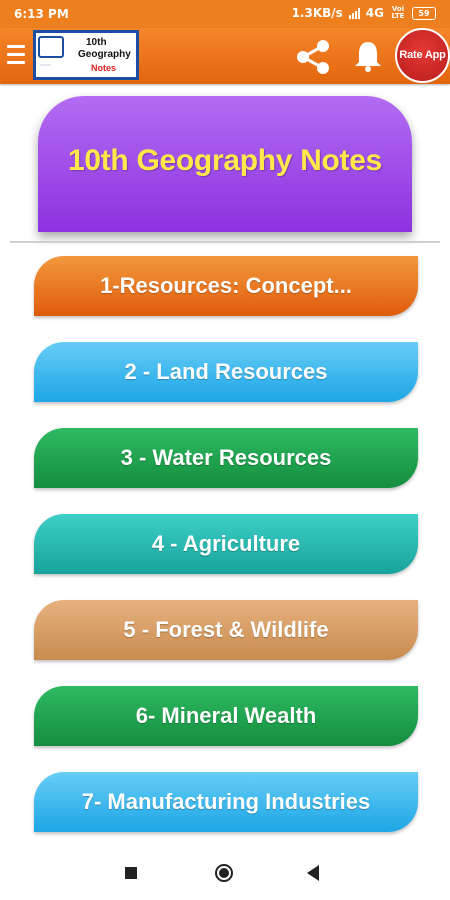  I want to click on network-type: 4G, so click(374, 13).